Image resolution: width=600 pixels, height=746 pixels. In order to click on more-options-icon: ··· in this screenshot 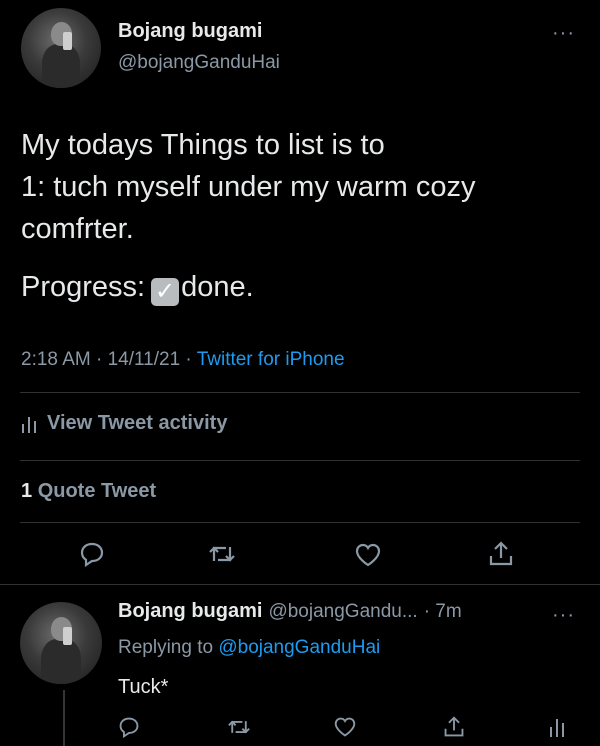, I will do `click(563, 33)`.